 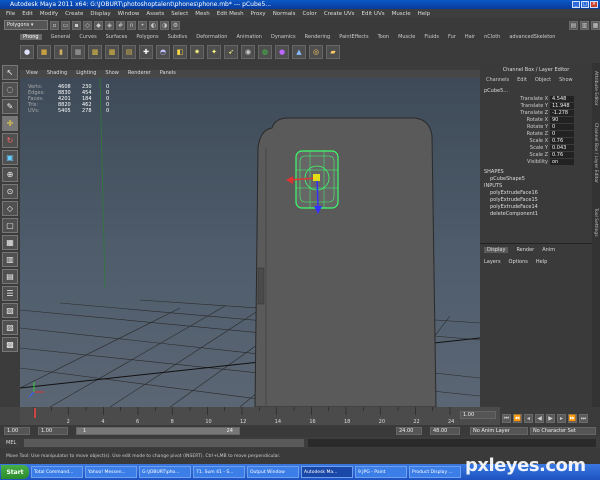 I want to click on shelf-tab-painteffects: PaintEffects, so click(x=353, y=37).